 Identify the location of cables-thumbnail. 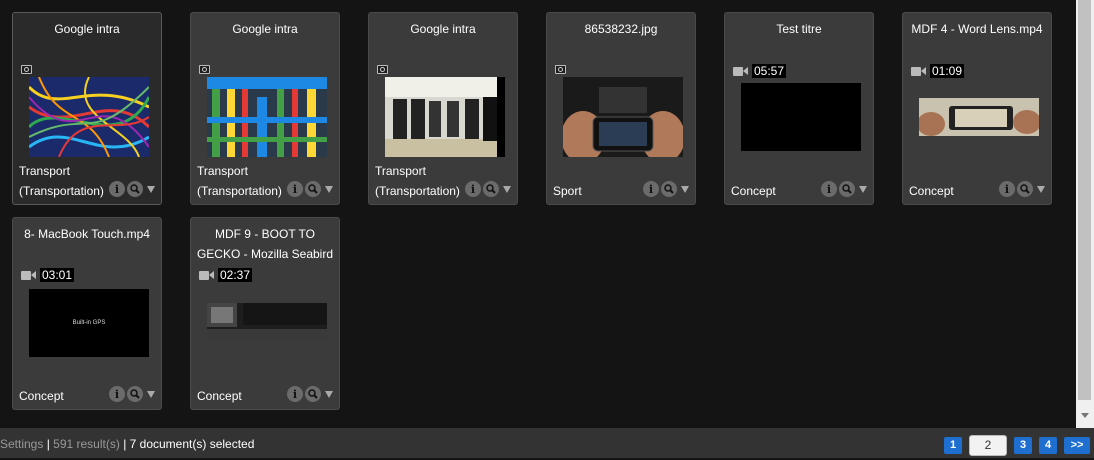
(89, 117).